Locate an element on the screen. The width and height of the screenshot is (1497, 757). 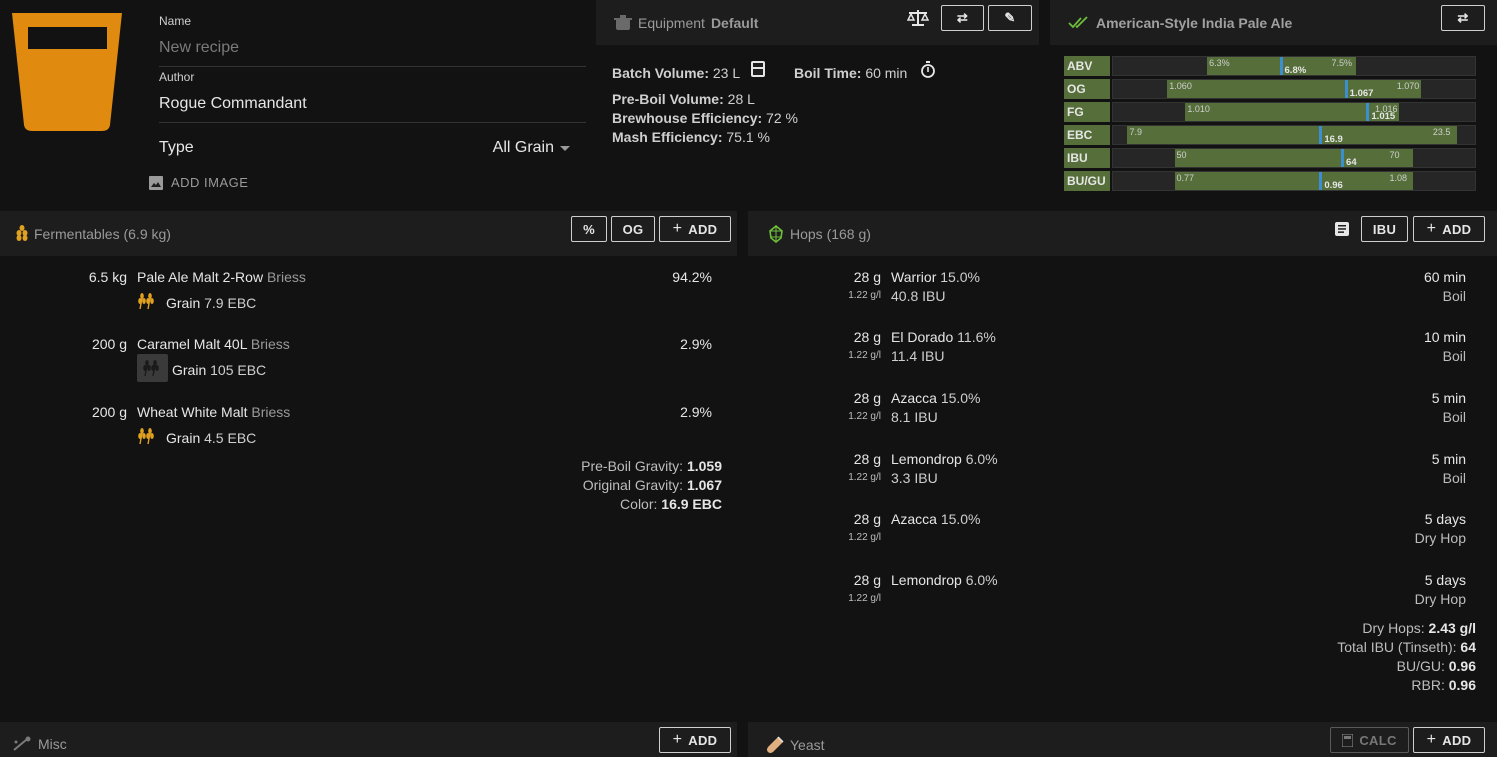
hop-name: Azacca is located at coordinates (914, 398).